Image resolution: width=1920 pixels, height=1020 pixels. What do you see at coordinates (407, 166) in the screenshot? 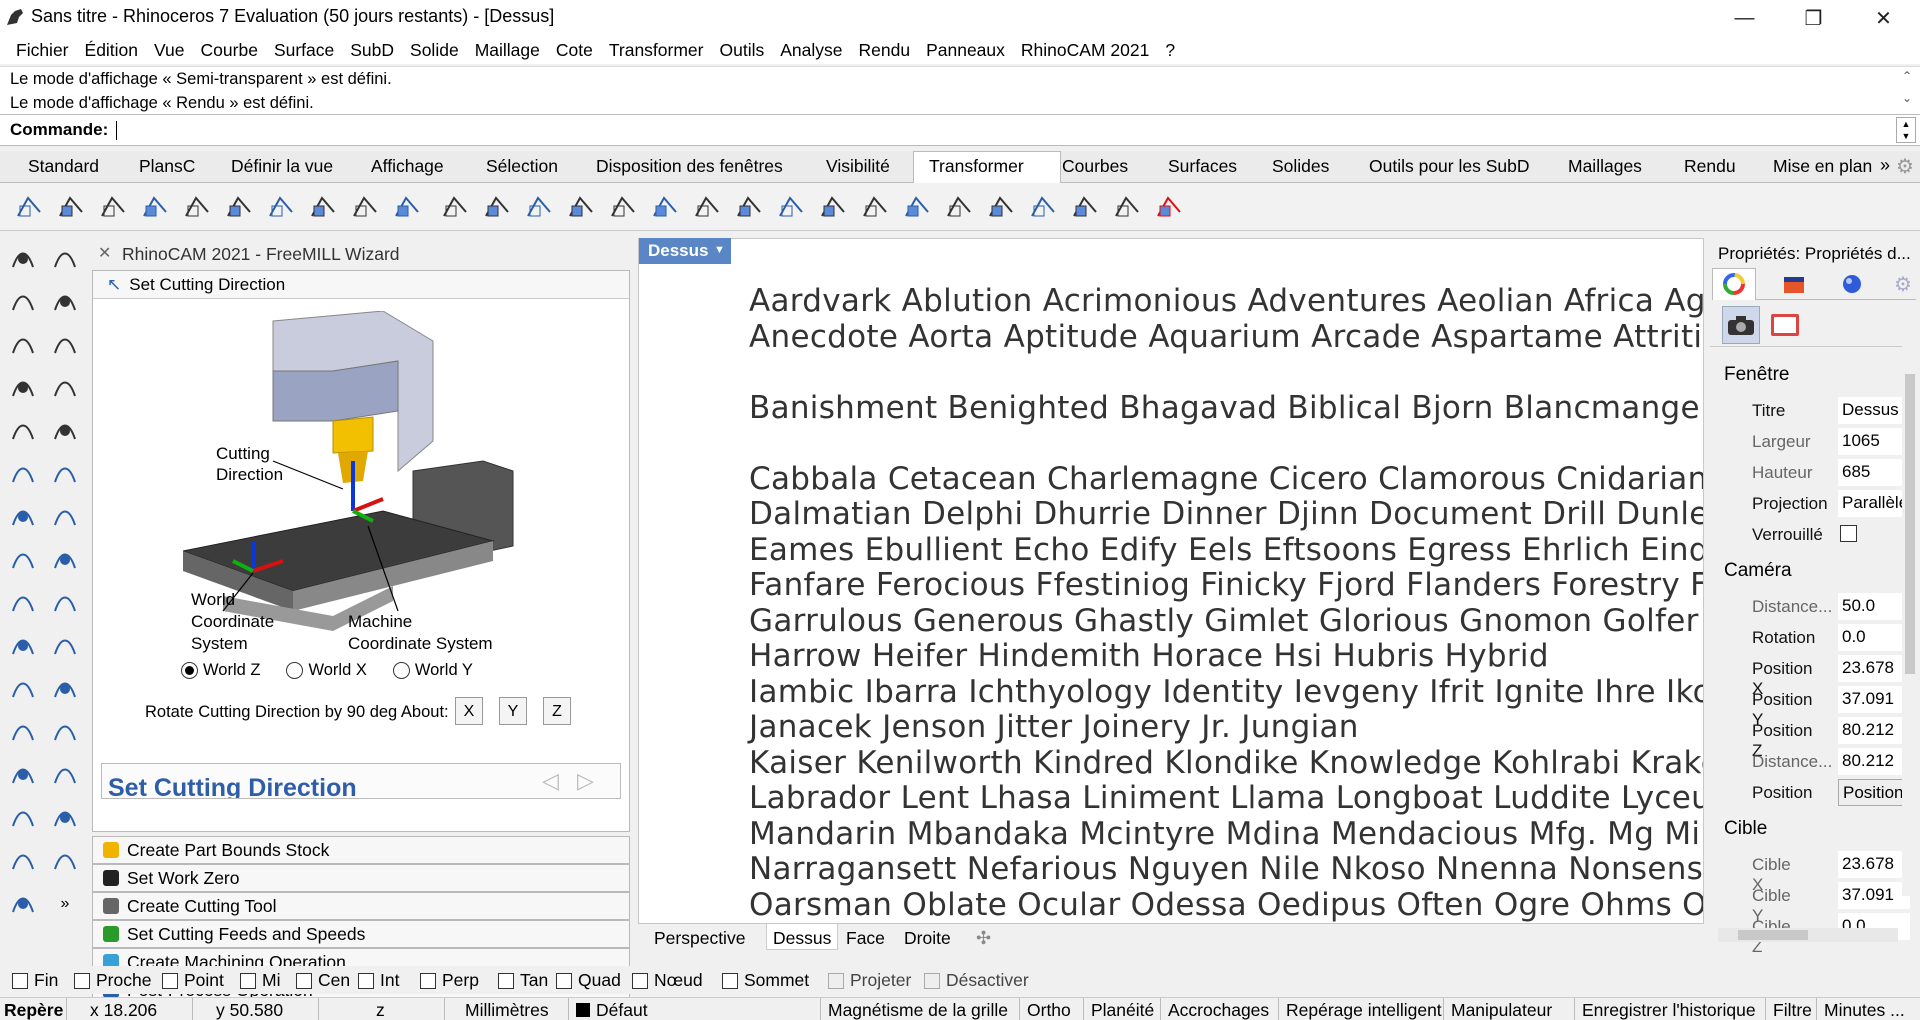
I see `tab-affichage: Affichage` at bounding box center [407, 166].